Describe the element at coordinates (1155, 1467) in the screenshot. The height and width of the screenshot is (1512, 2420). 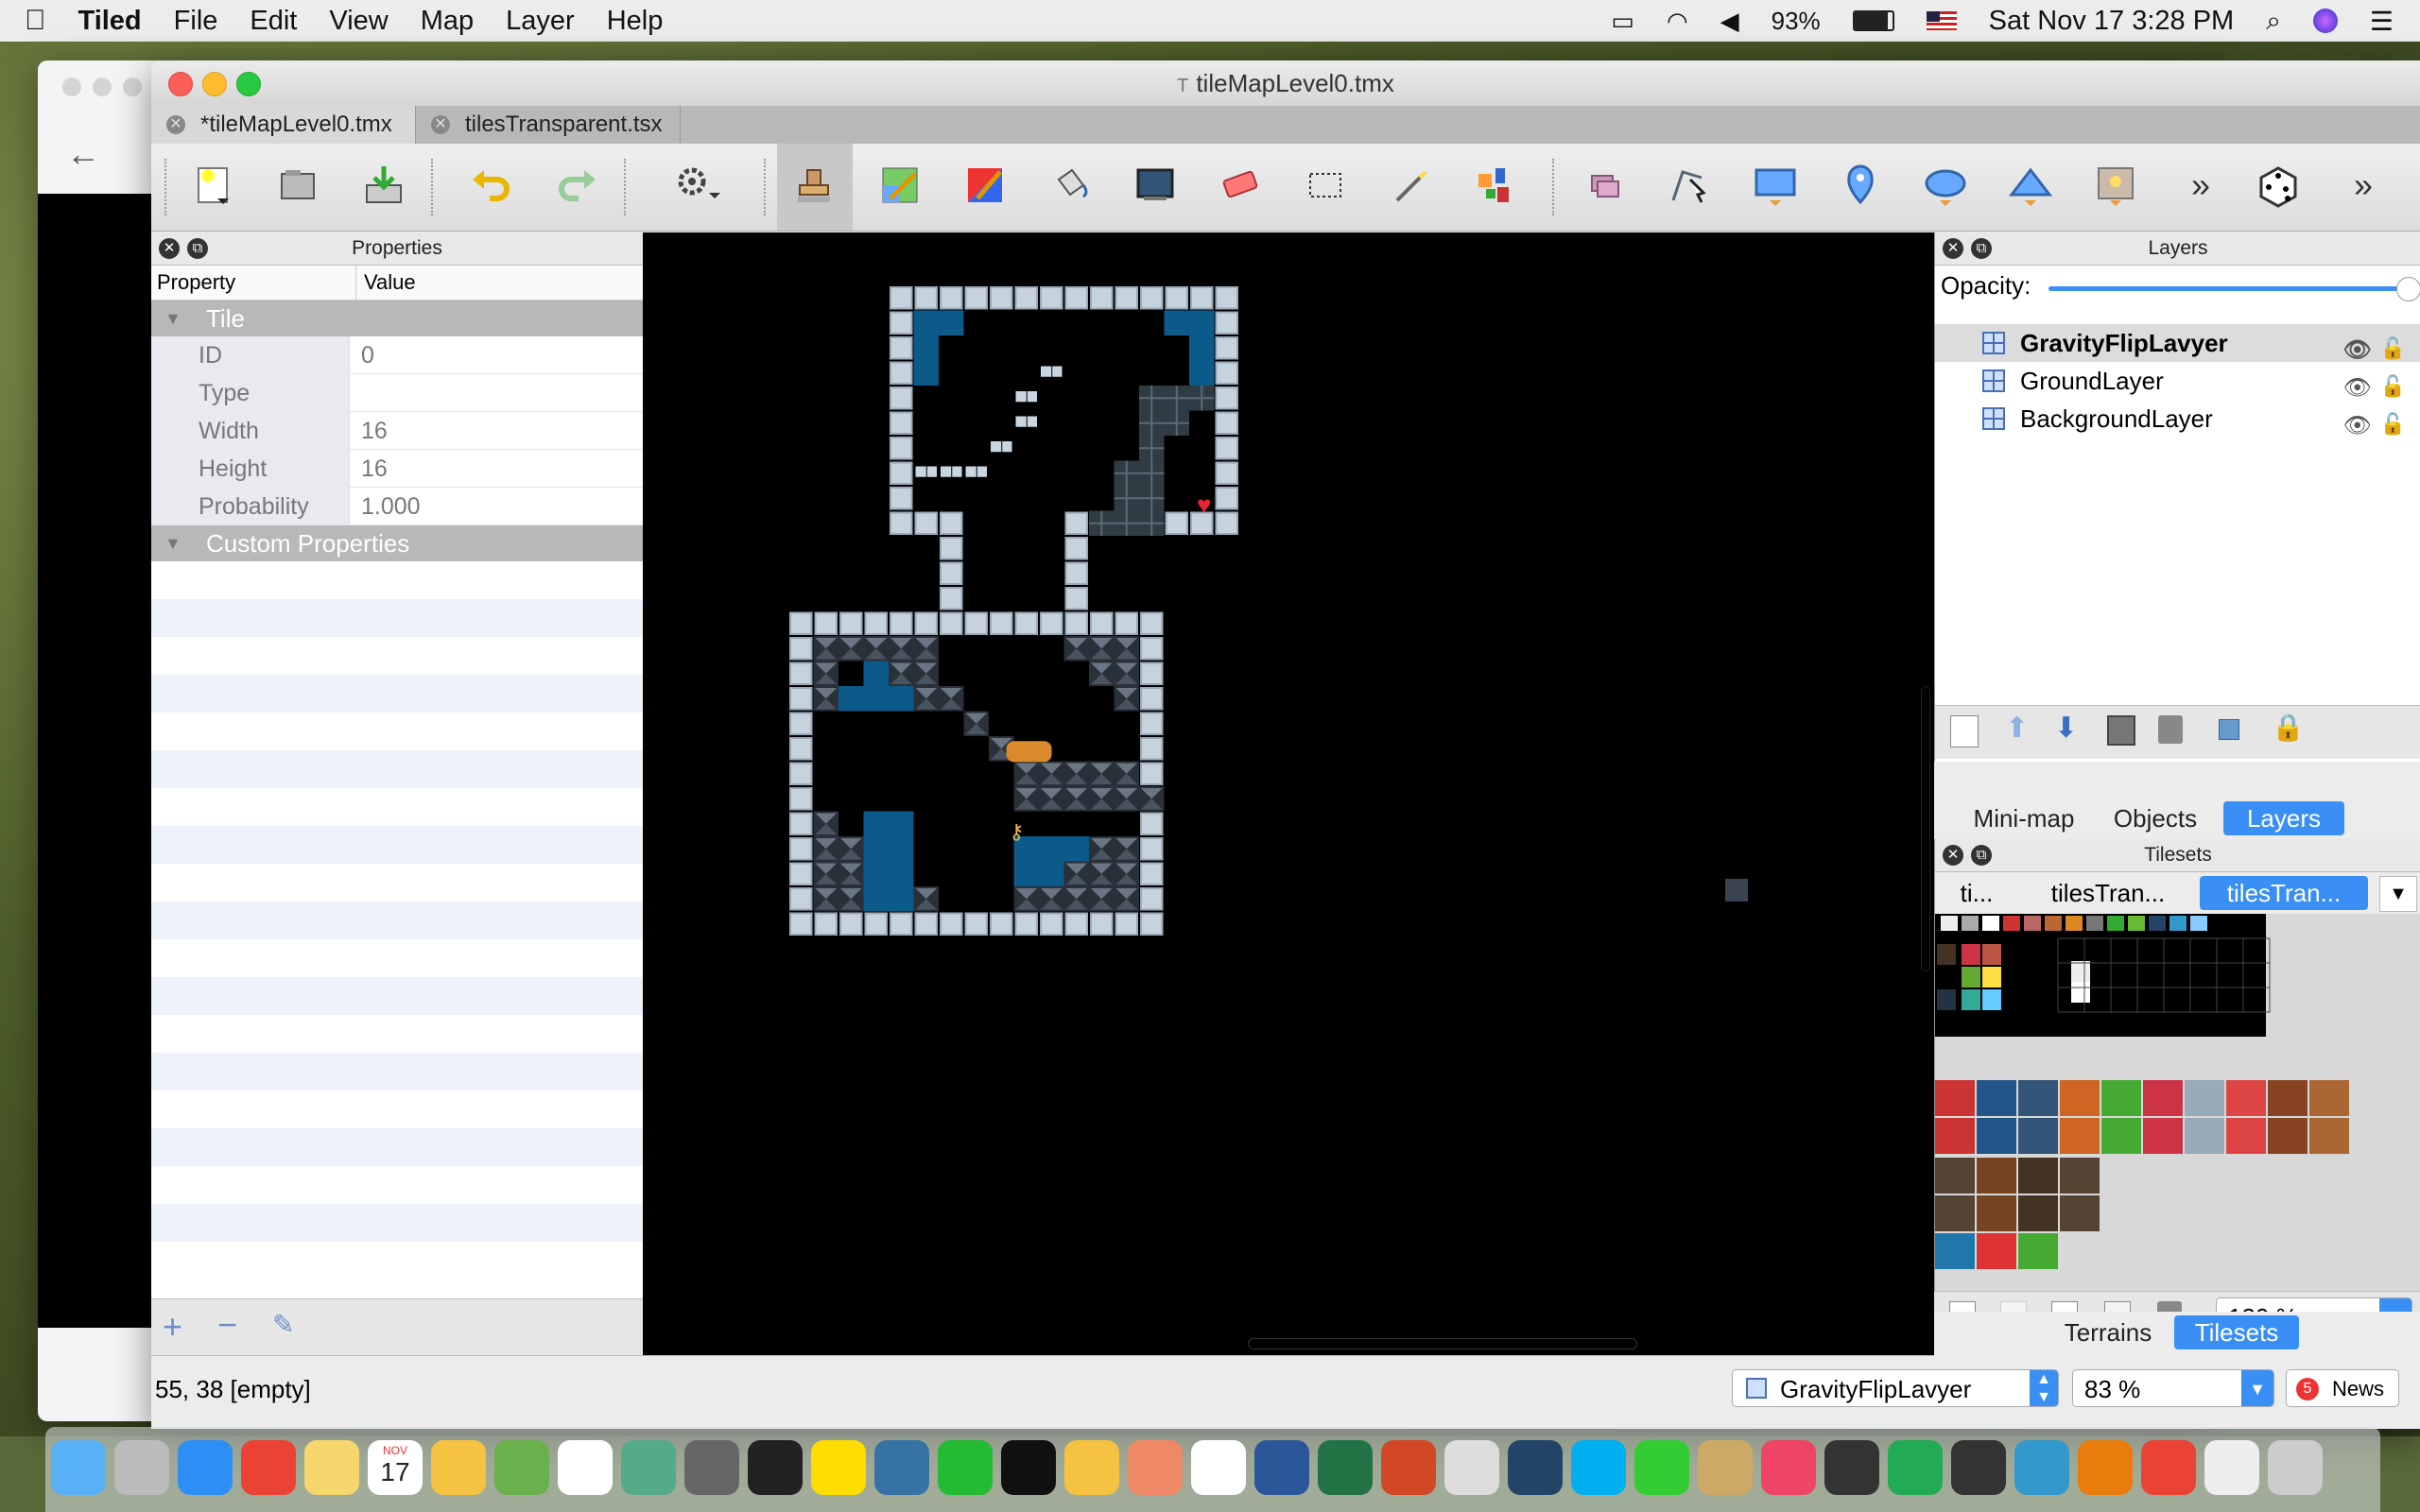
I see `matlab-icon` at that location.